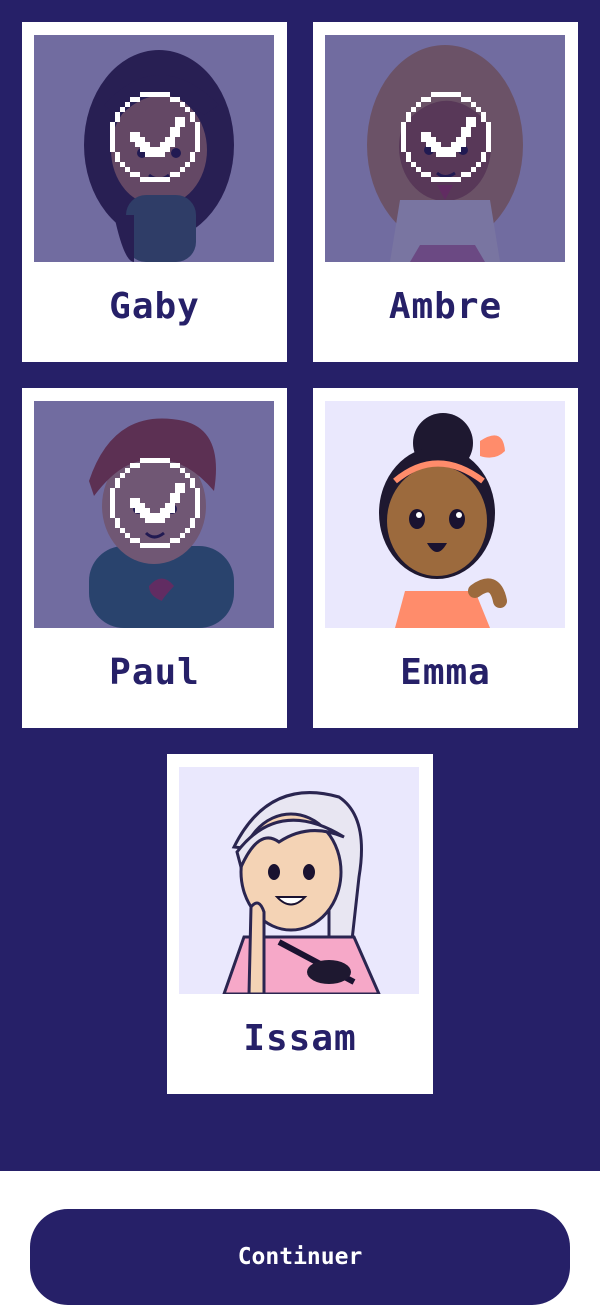  What do you see at coordinates (154, 306) in the screenshot?
I see `character-name: Gaby` at bounding box center [154, 306].